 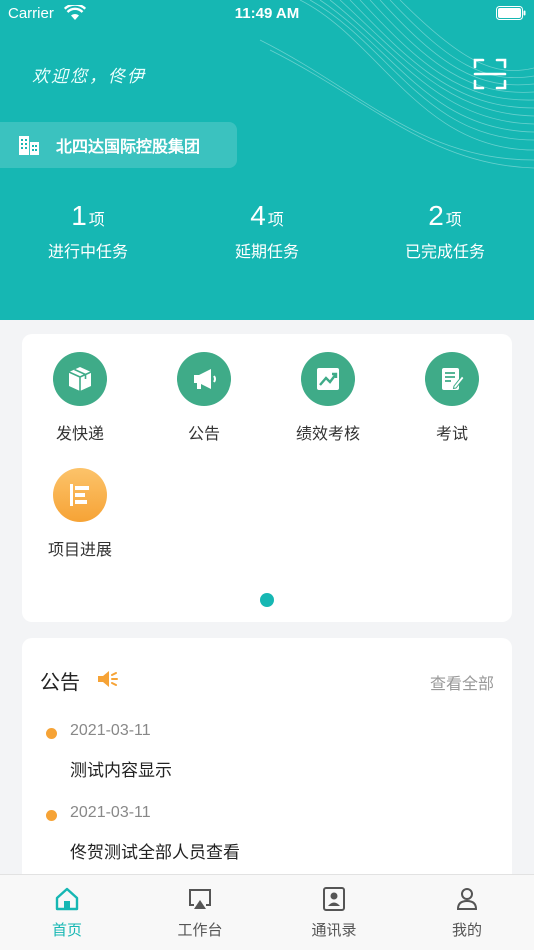 I want to click on stat-in-progress: 1项 进行中任务, so click(x=88, y=231).